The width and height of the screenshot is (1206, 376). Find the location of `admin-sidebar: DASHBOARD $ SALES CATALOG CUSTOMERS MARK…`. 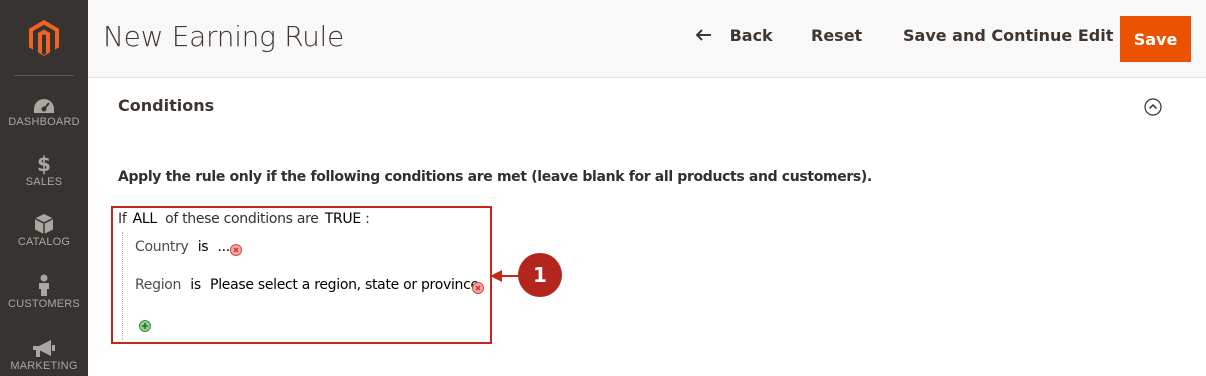

admin-sidebar: DASHBOARD $ SALES CATALOG CUSTOMERS MARK… is located at coordinates (44, 188).